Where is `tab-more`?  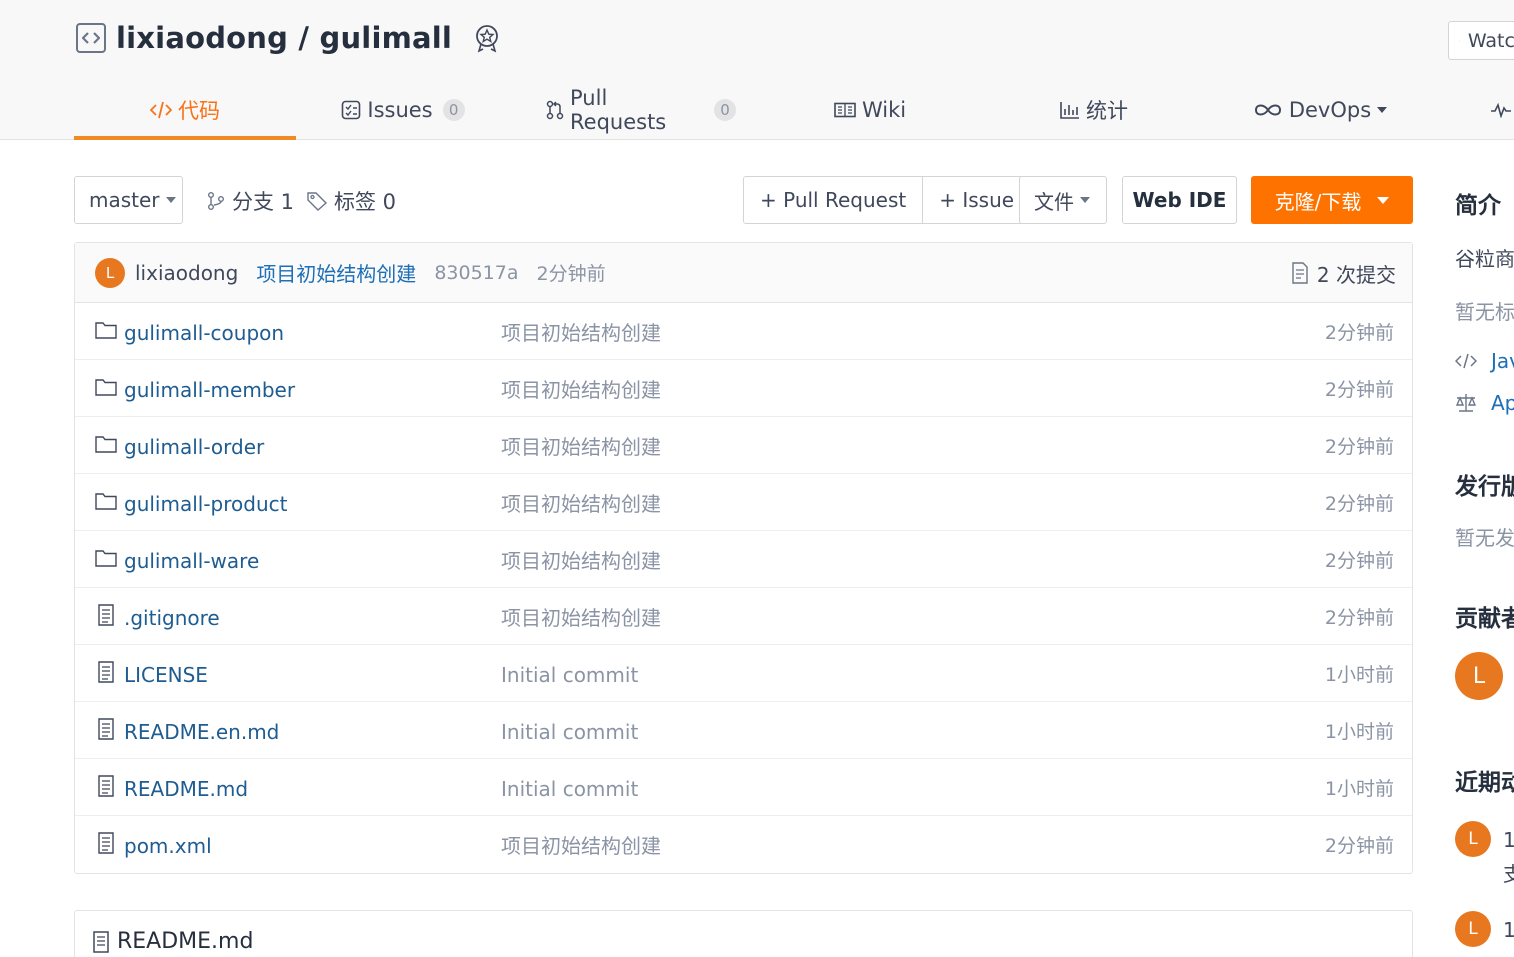
tab-more is located at coordinates (1502, 110).